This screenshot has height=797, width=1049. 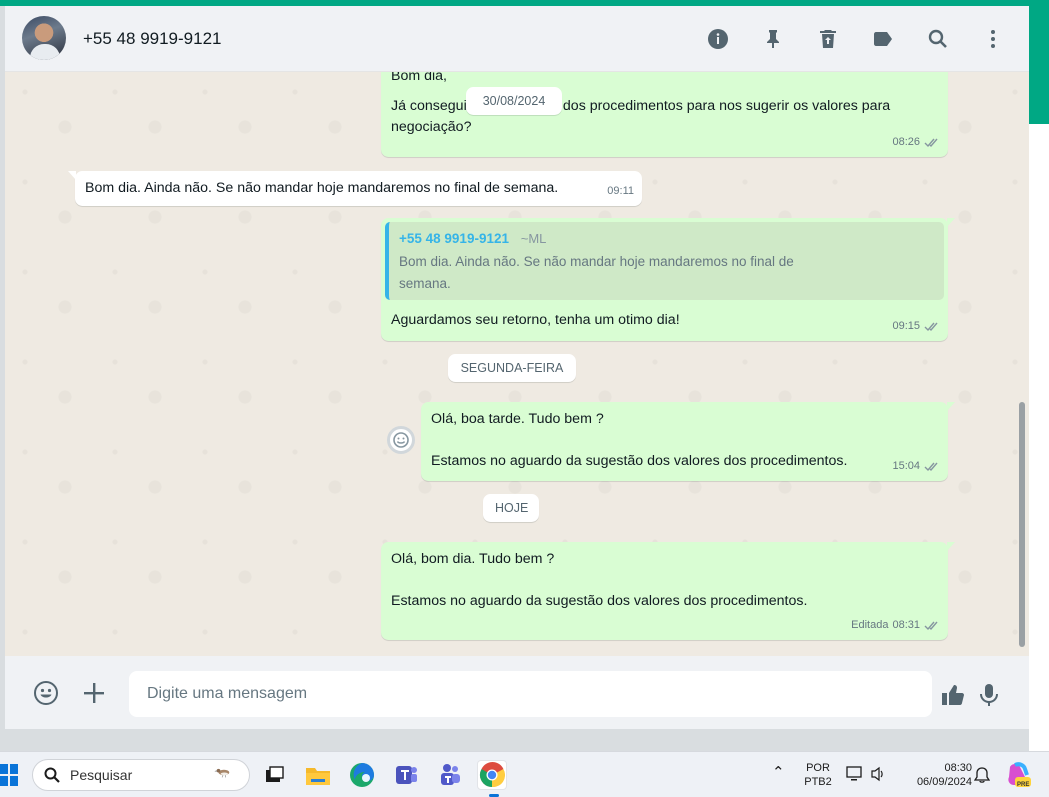 What do you see at coordinates (906, 466) in the screenshot?
I see `message-time: 15:04` at bounding box center [906, 466].